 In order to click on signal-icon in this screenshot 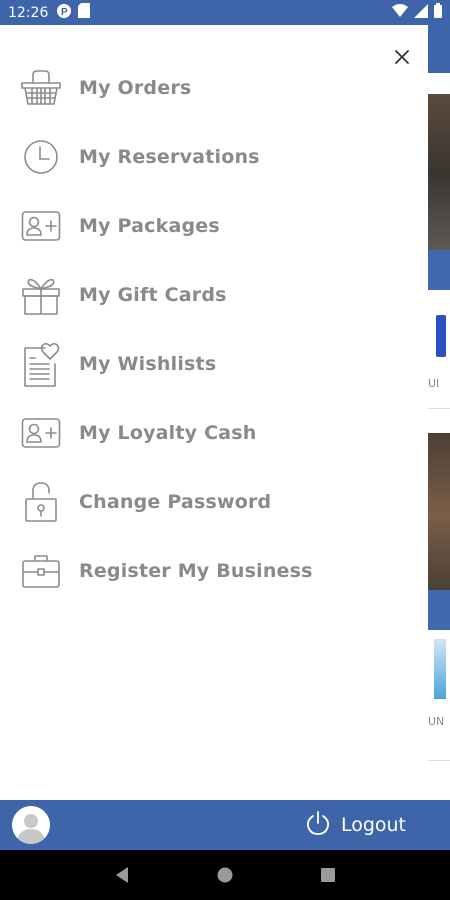, I will do `click(421, 12)`.